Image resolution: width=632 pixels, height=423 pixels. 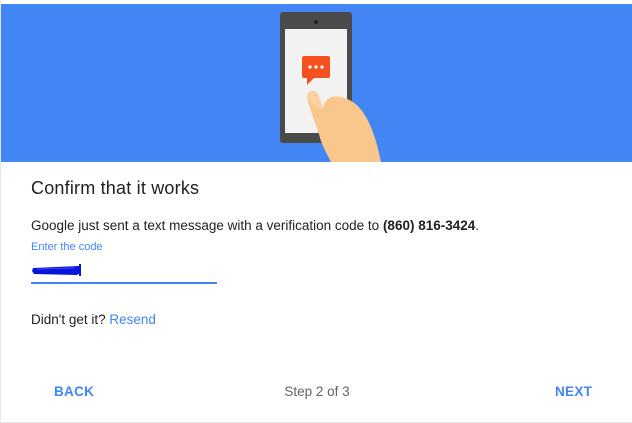 I want to click on back-button: BACK, so click(x=74, y=391).